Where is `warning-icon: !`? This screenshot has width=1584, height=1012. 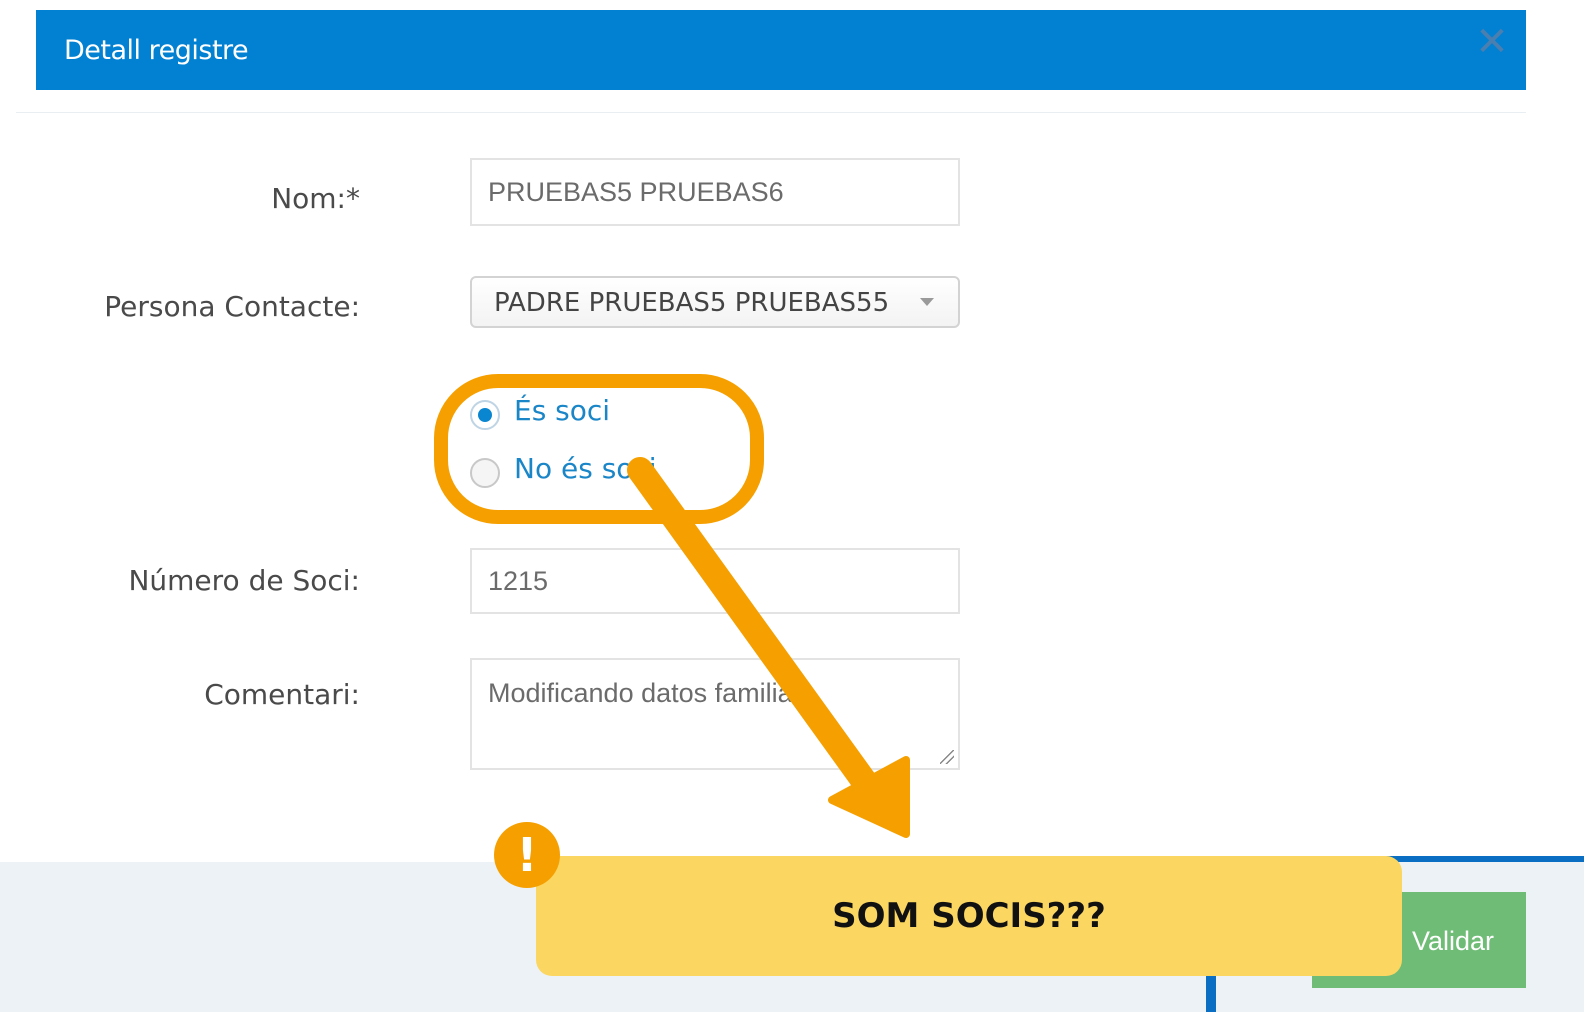 warning-icon: ! is located at coordinates (527, 855).